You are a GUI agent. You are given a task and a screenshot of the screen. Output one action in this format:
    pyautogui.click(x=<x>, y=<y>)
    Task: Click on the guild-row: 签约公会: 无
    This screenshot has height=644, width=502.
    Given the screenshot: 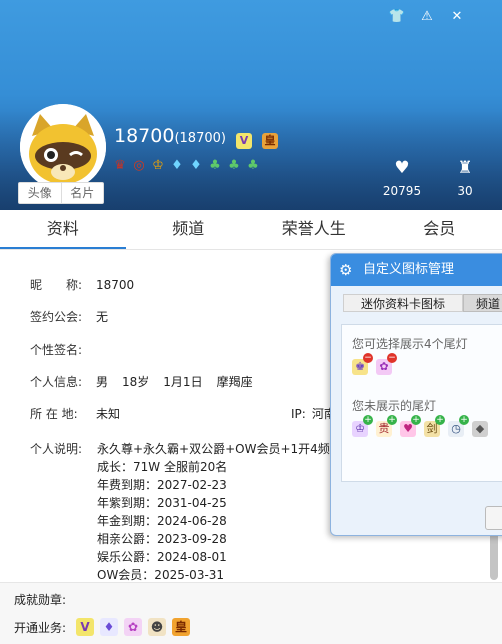 What is the action you would take?
    pyautogui.click(x=69, y=316)
    